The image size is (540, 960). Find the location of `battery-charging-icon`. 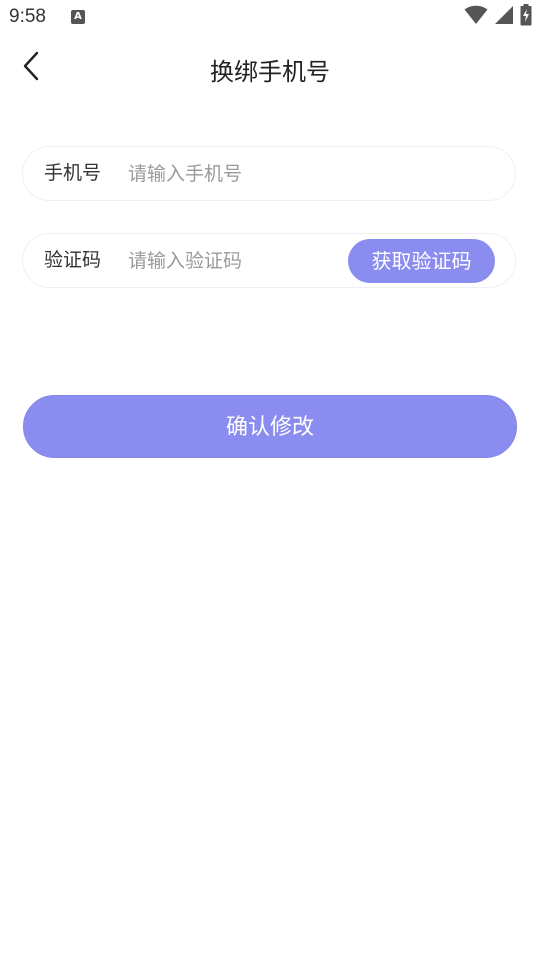

battery-charging-icon is located at coordinates (526, 17).